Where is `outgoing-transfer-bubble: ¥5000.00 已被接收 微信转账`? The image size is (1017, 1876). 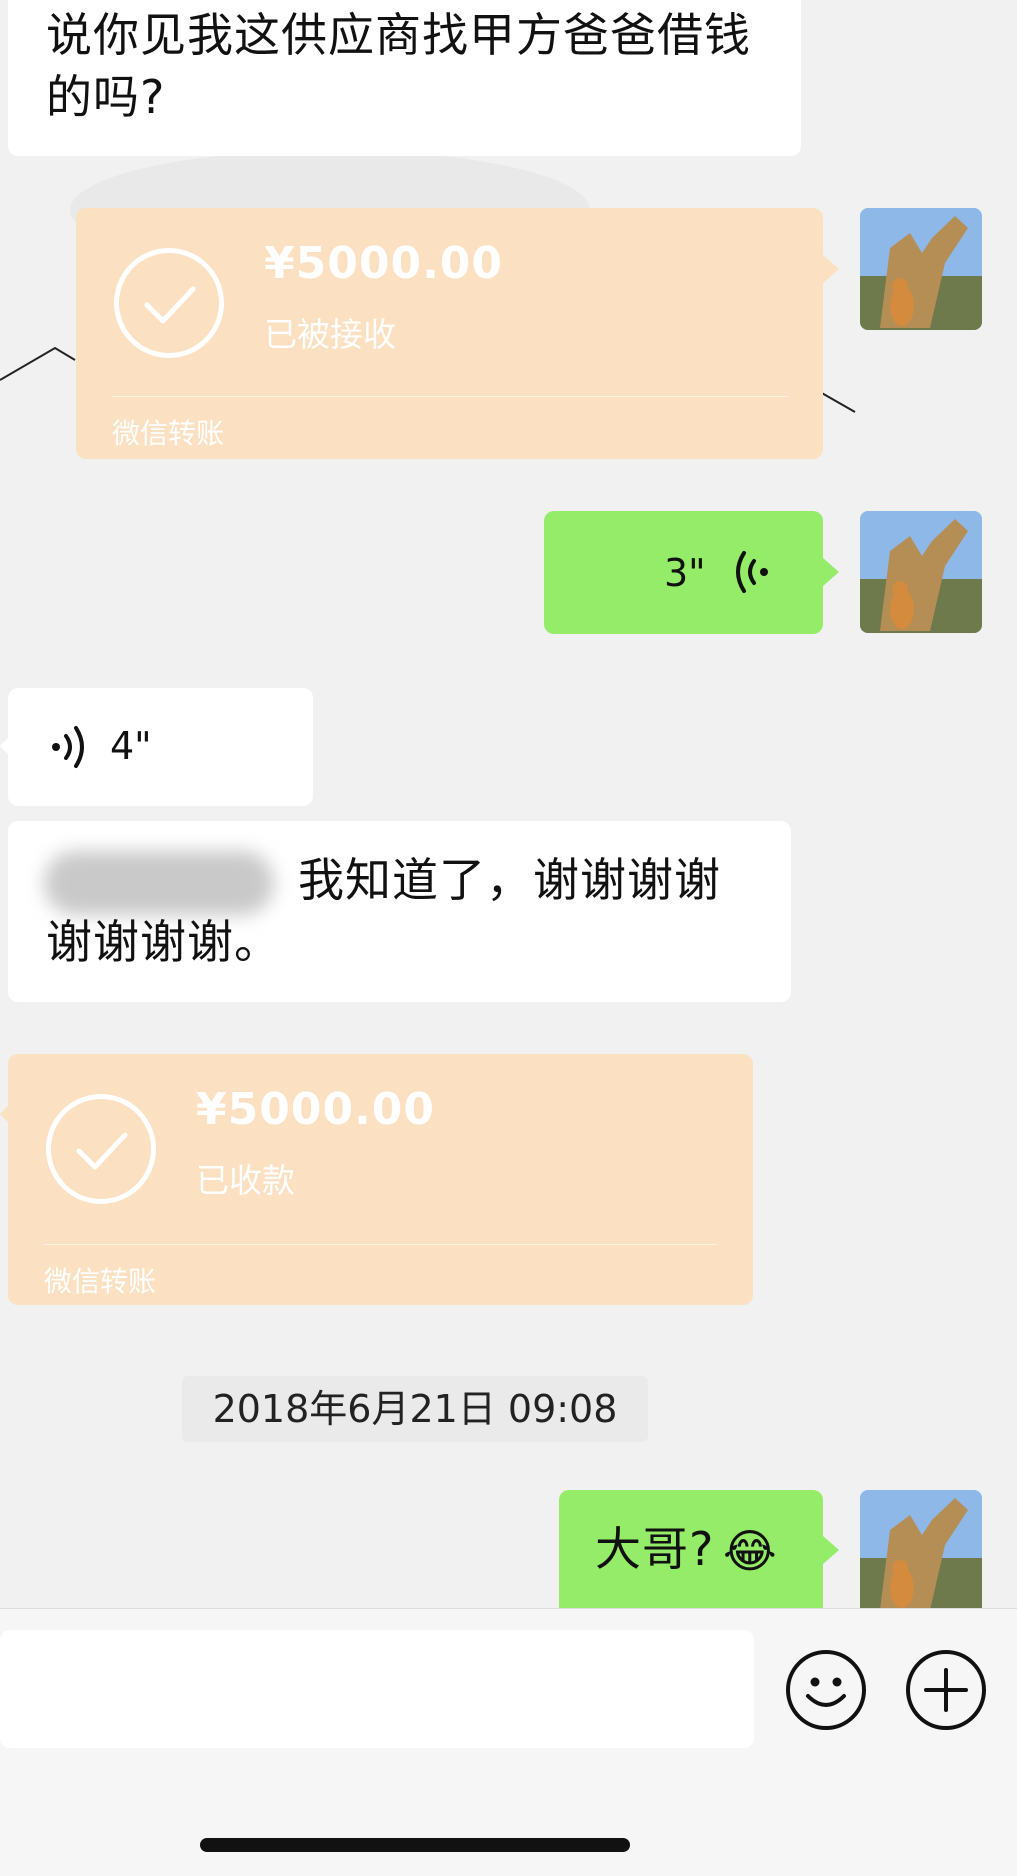
outgoing-transfer-bubble: ¥5000.00 已被接收 微信转账 is located at coordinates (449, 333).